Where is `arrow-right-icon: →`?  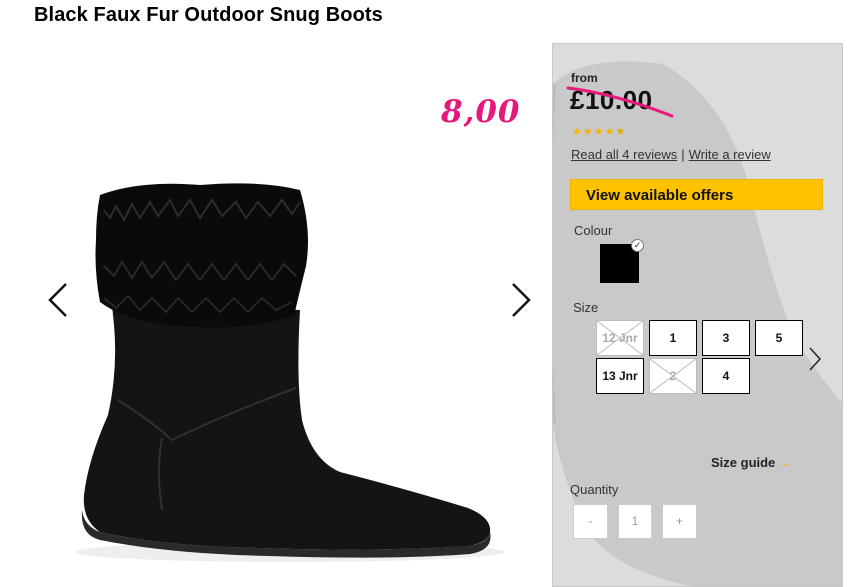 arrow-right-icon: → is located at coordinates (785, 462).